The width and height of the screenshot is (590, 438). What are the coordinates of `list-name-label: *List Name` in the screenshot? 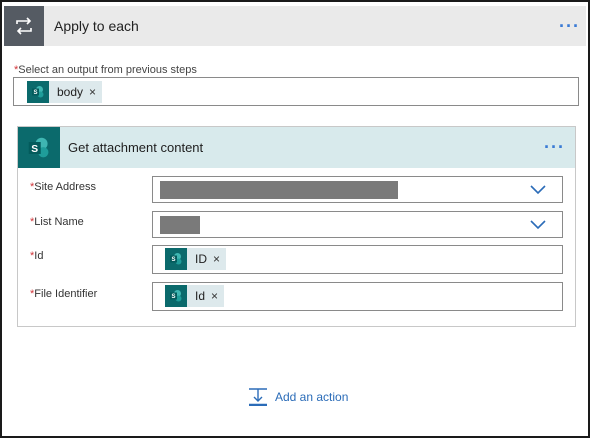 It's located at (57, 222).